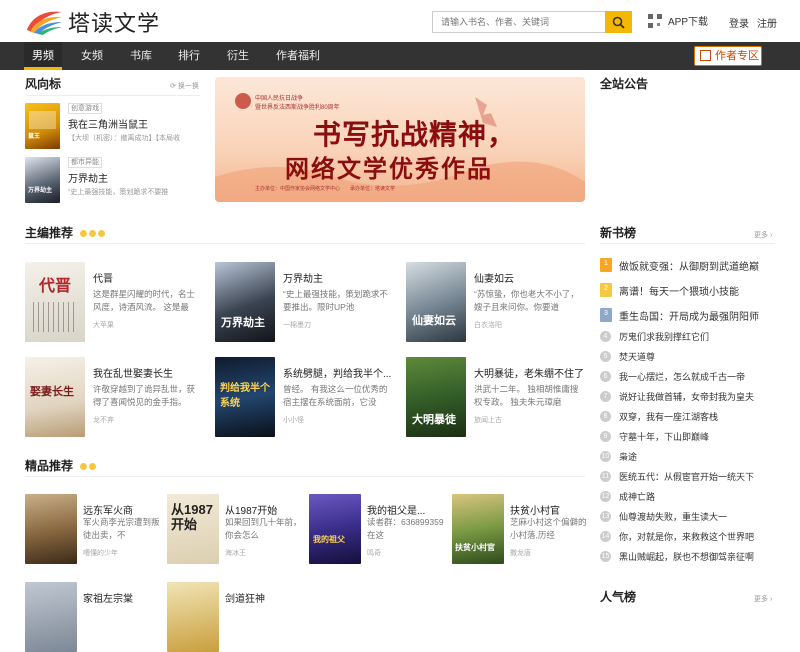  What do you see at coordinates (184, 86) in the screenshot?
I see `refresh-button: ⟳ 换一换` at bounding box center [184, 86].